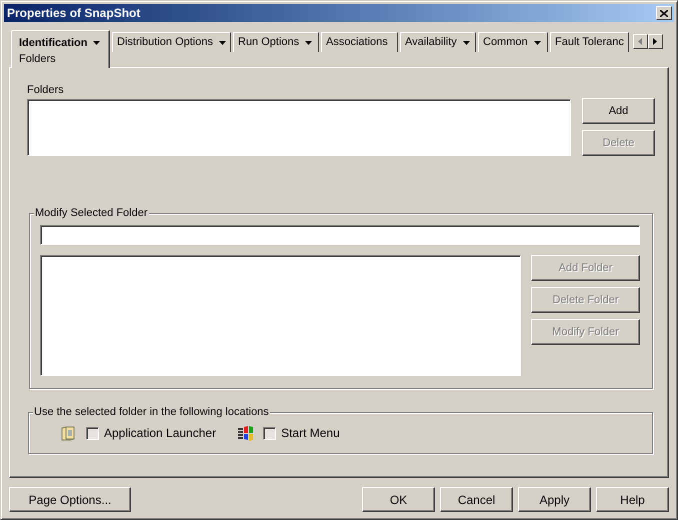  I want to click on folder-list, so click(299, 127).